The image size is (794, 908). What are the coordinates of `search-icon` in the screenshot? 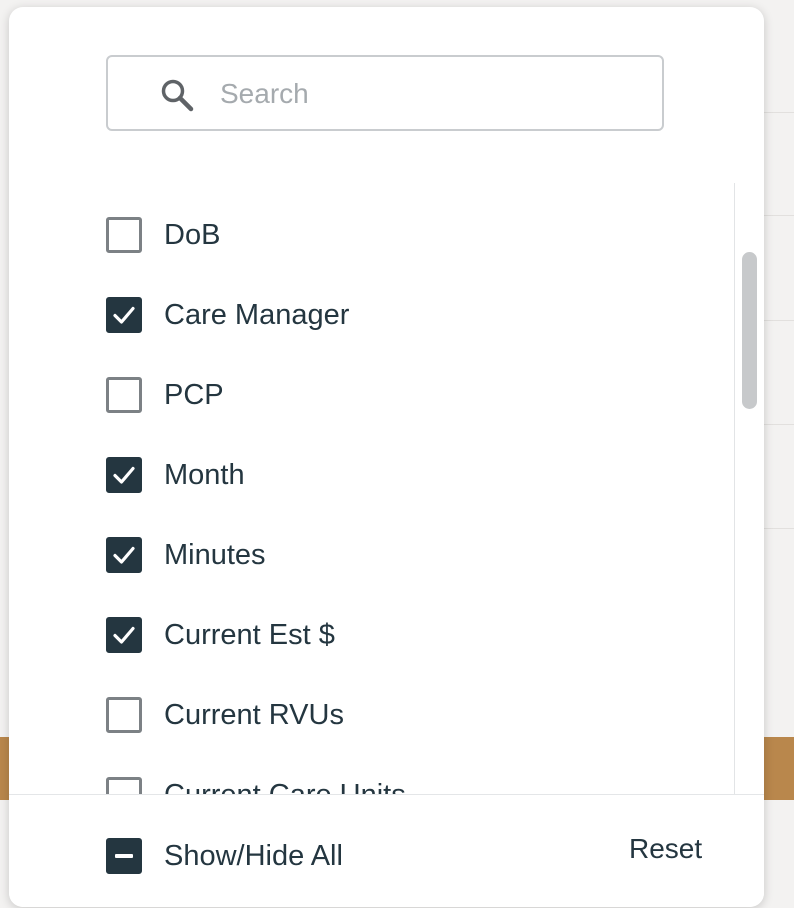 It's located at (177, 95).